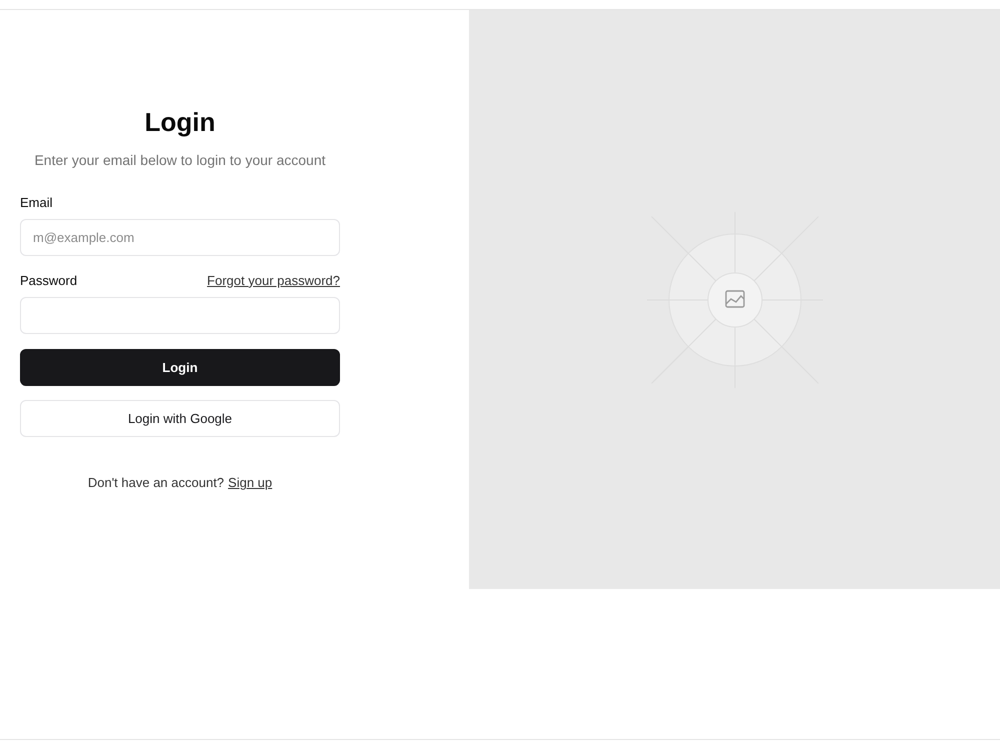 The image size is (1000, 750). What do you see at coordinates (734, 299) in the screenshot?
I see `image-icon` at bounding box center [734, 299].